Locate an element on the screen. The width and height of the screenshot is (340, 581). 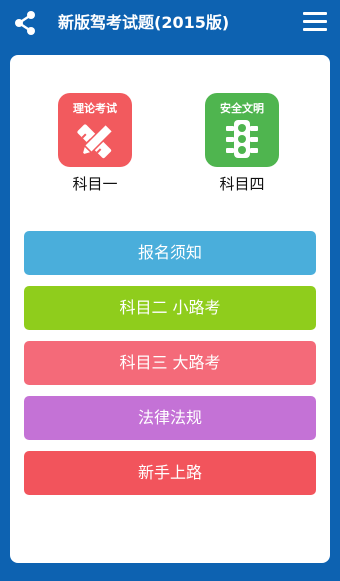
subject-2-button: 科目二 小路考 is located at coordinates (170, 308).